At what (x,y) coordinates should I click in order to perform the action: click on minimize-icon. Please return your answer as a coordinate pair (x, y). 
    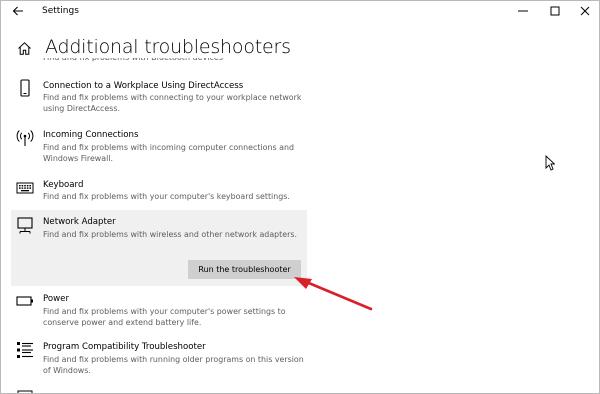
    Looking at the image, I should click on (523, 11).